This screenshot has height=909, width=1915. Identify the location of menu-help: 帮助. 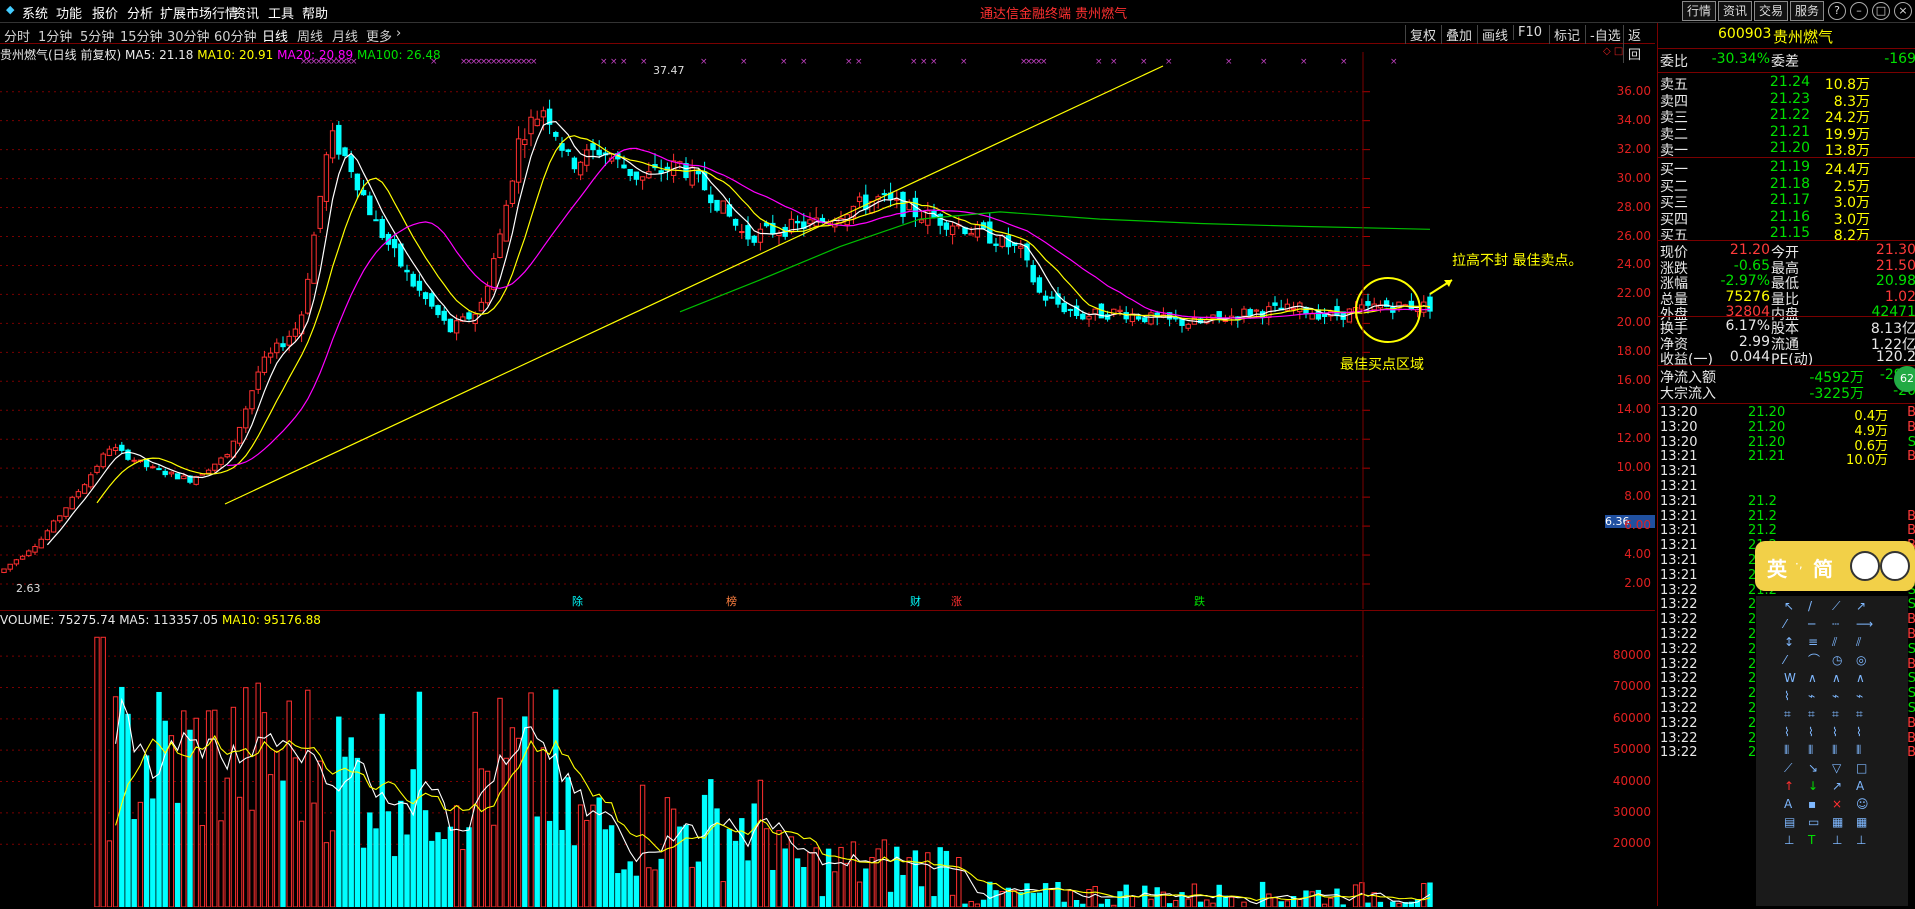
(315, 12).